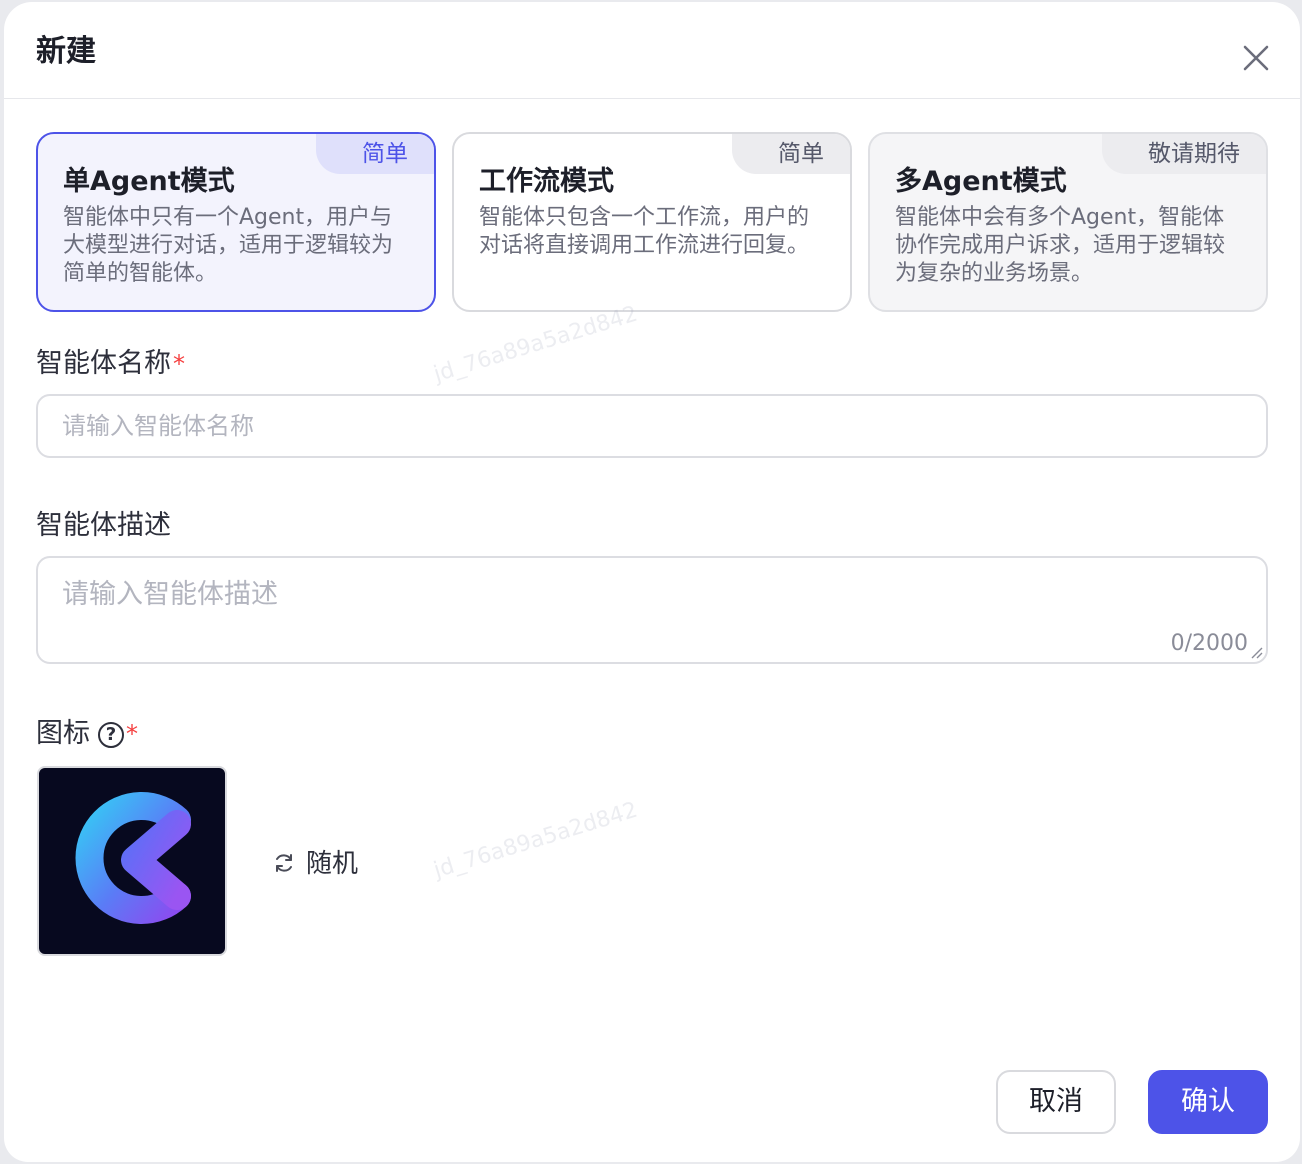  Describe the element at coordinates (111, 735) in the screenshot. I see `question-circle-icon: ?` at that location.